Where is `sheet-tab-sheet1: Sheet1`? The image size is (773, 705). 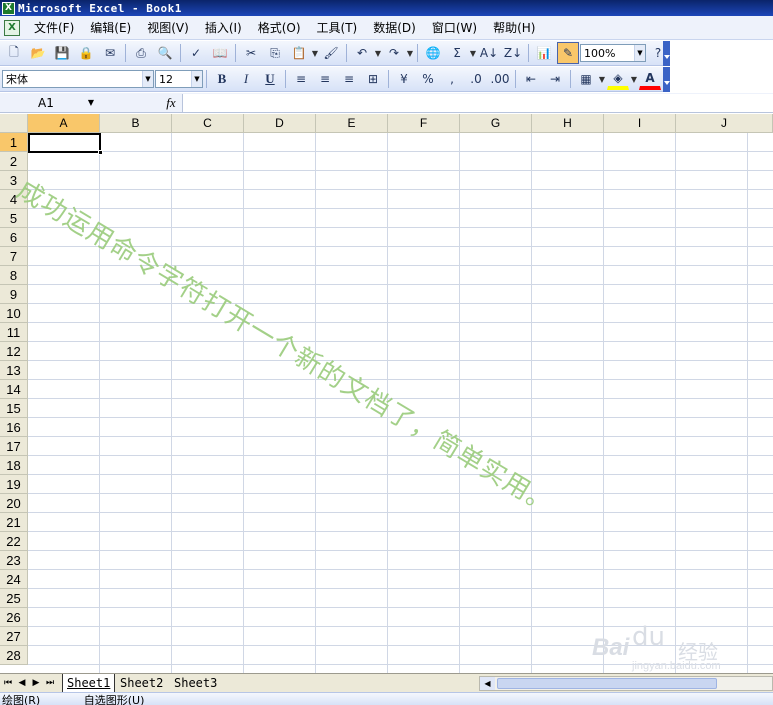 sheet-tab-sheet1: Sheet1 is located at coordinates (89, 683).